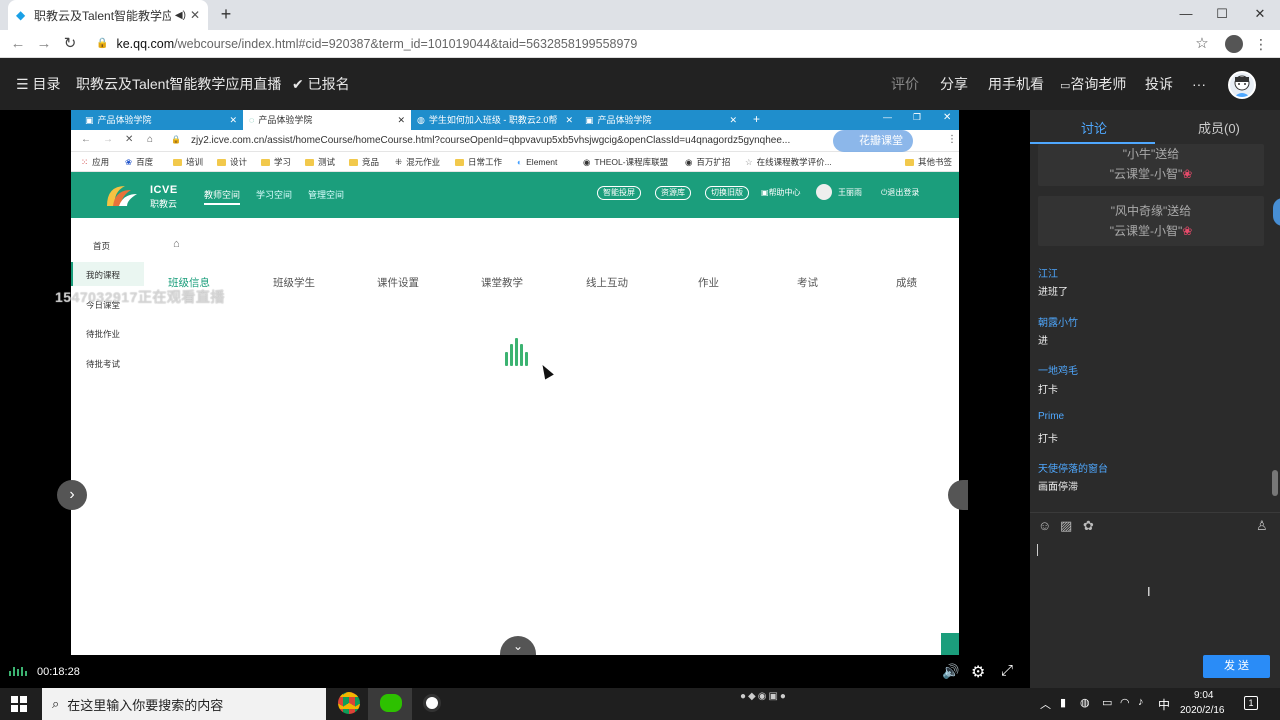  I want to click on message-author: 江江, so click(1048, 274).